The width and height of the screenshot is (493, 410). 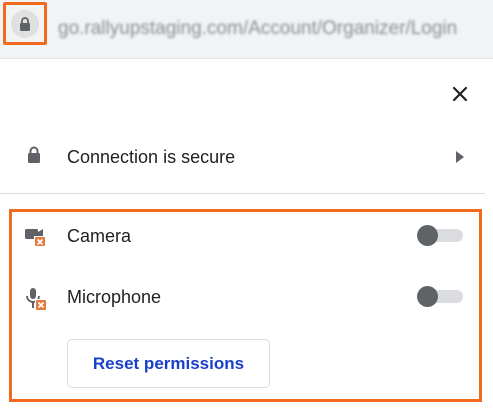 What do you see at coordinates (440, 296) in the screenshot?
I see `microphone-toggle` at bounding box center [440, 296].